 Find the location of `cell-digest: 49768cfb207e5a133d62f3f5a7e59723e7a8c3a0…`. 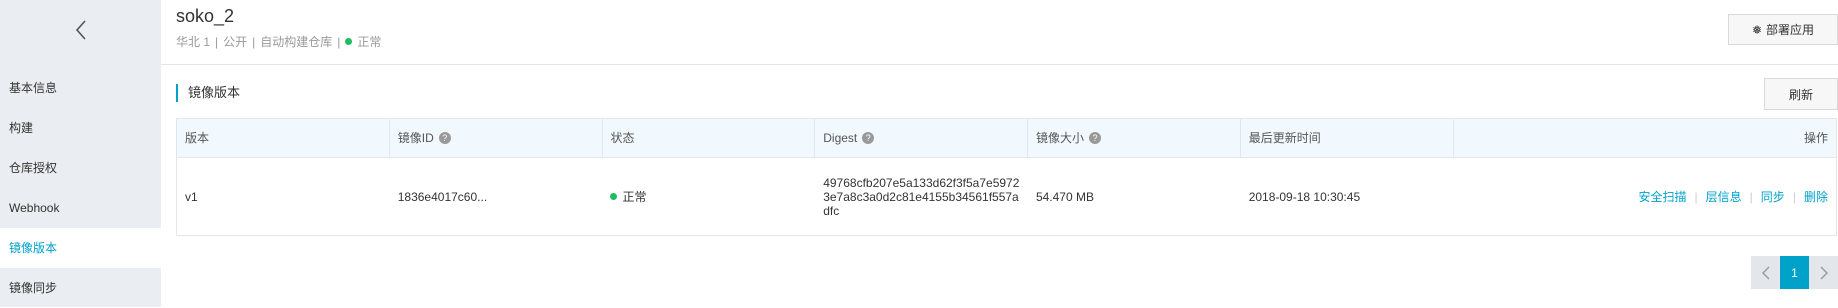

cell-digest: 49768cfb207e5a133d62f3f5a7e59723e7a8c3a0… is located at coordinates (921, 196).